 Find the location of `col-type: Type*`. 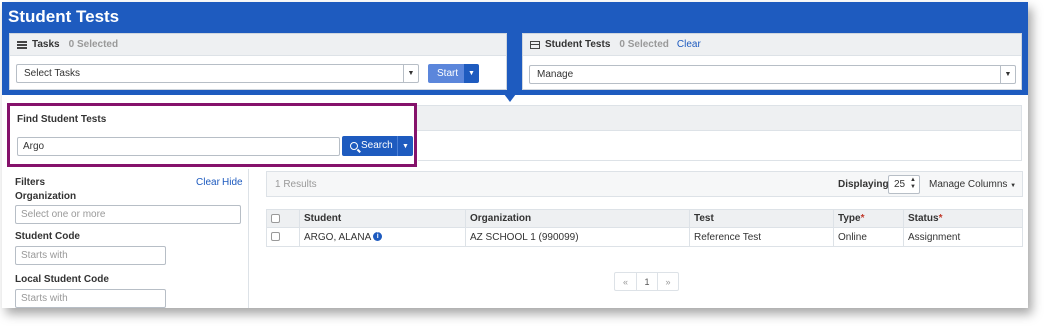

col-type: Type* is located at coordinates (868, 218).